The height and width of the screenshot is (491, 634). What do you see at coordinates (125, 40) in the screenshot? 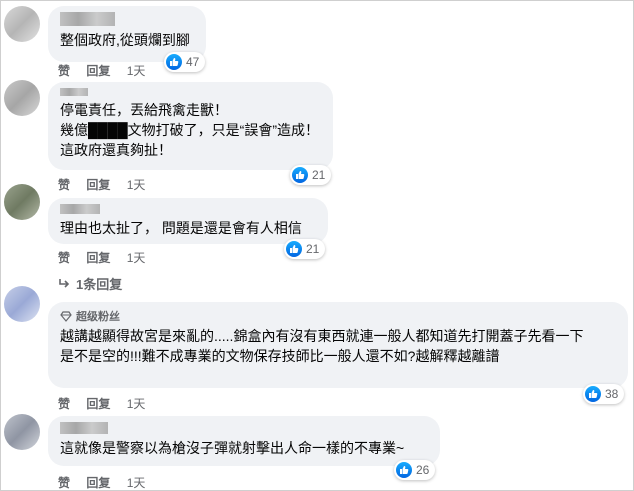
I see `comment-text: 整個政府,從頭爛到腳` at bounding box center [125, 40].